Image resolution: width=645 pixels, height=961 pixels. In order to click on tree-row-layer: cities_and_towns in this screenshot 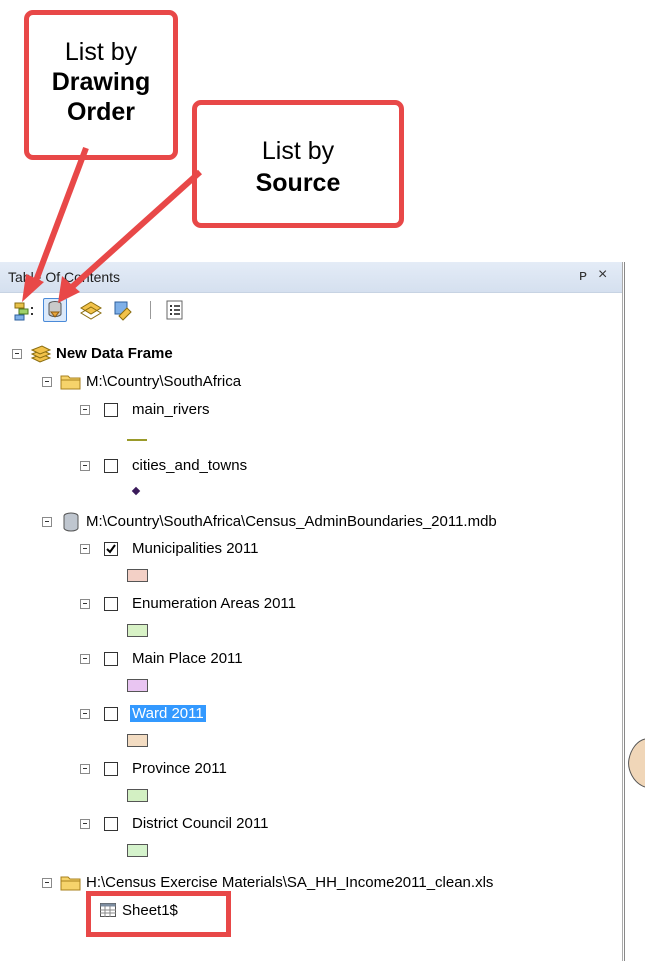, I will do `click(310, 466)`.